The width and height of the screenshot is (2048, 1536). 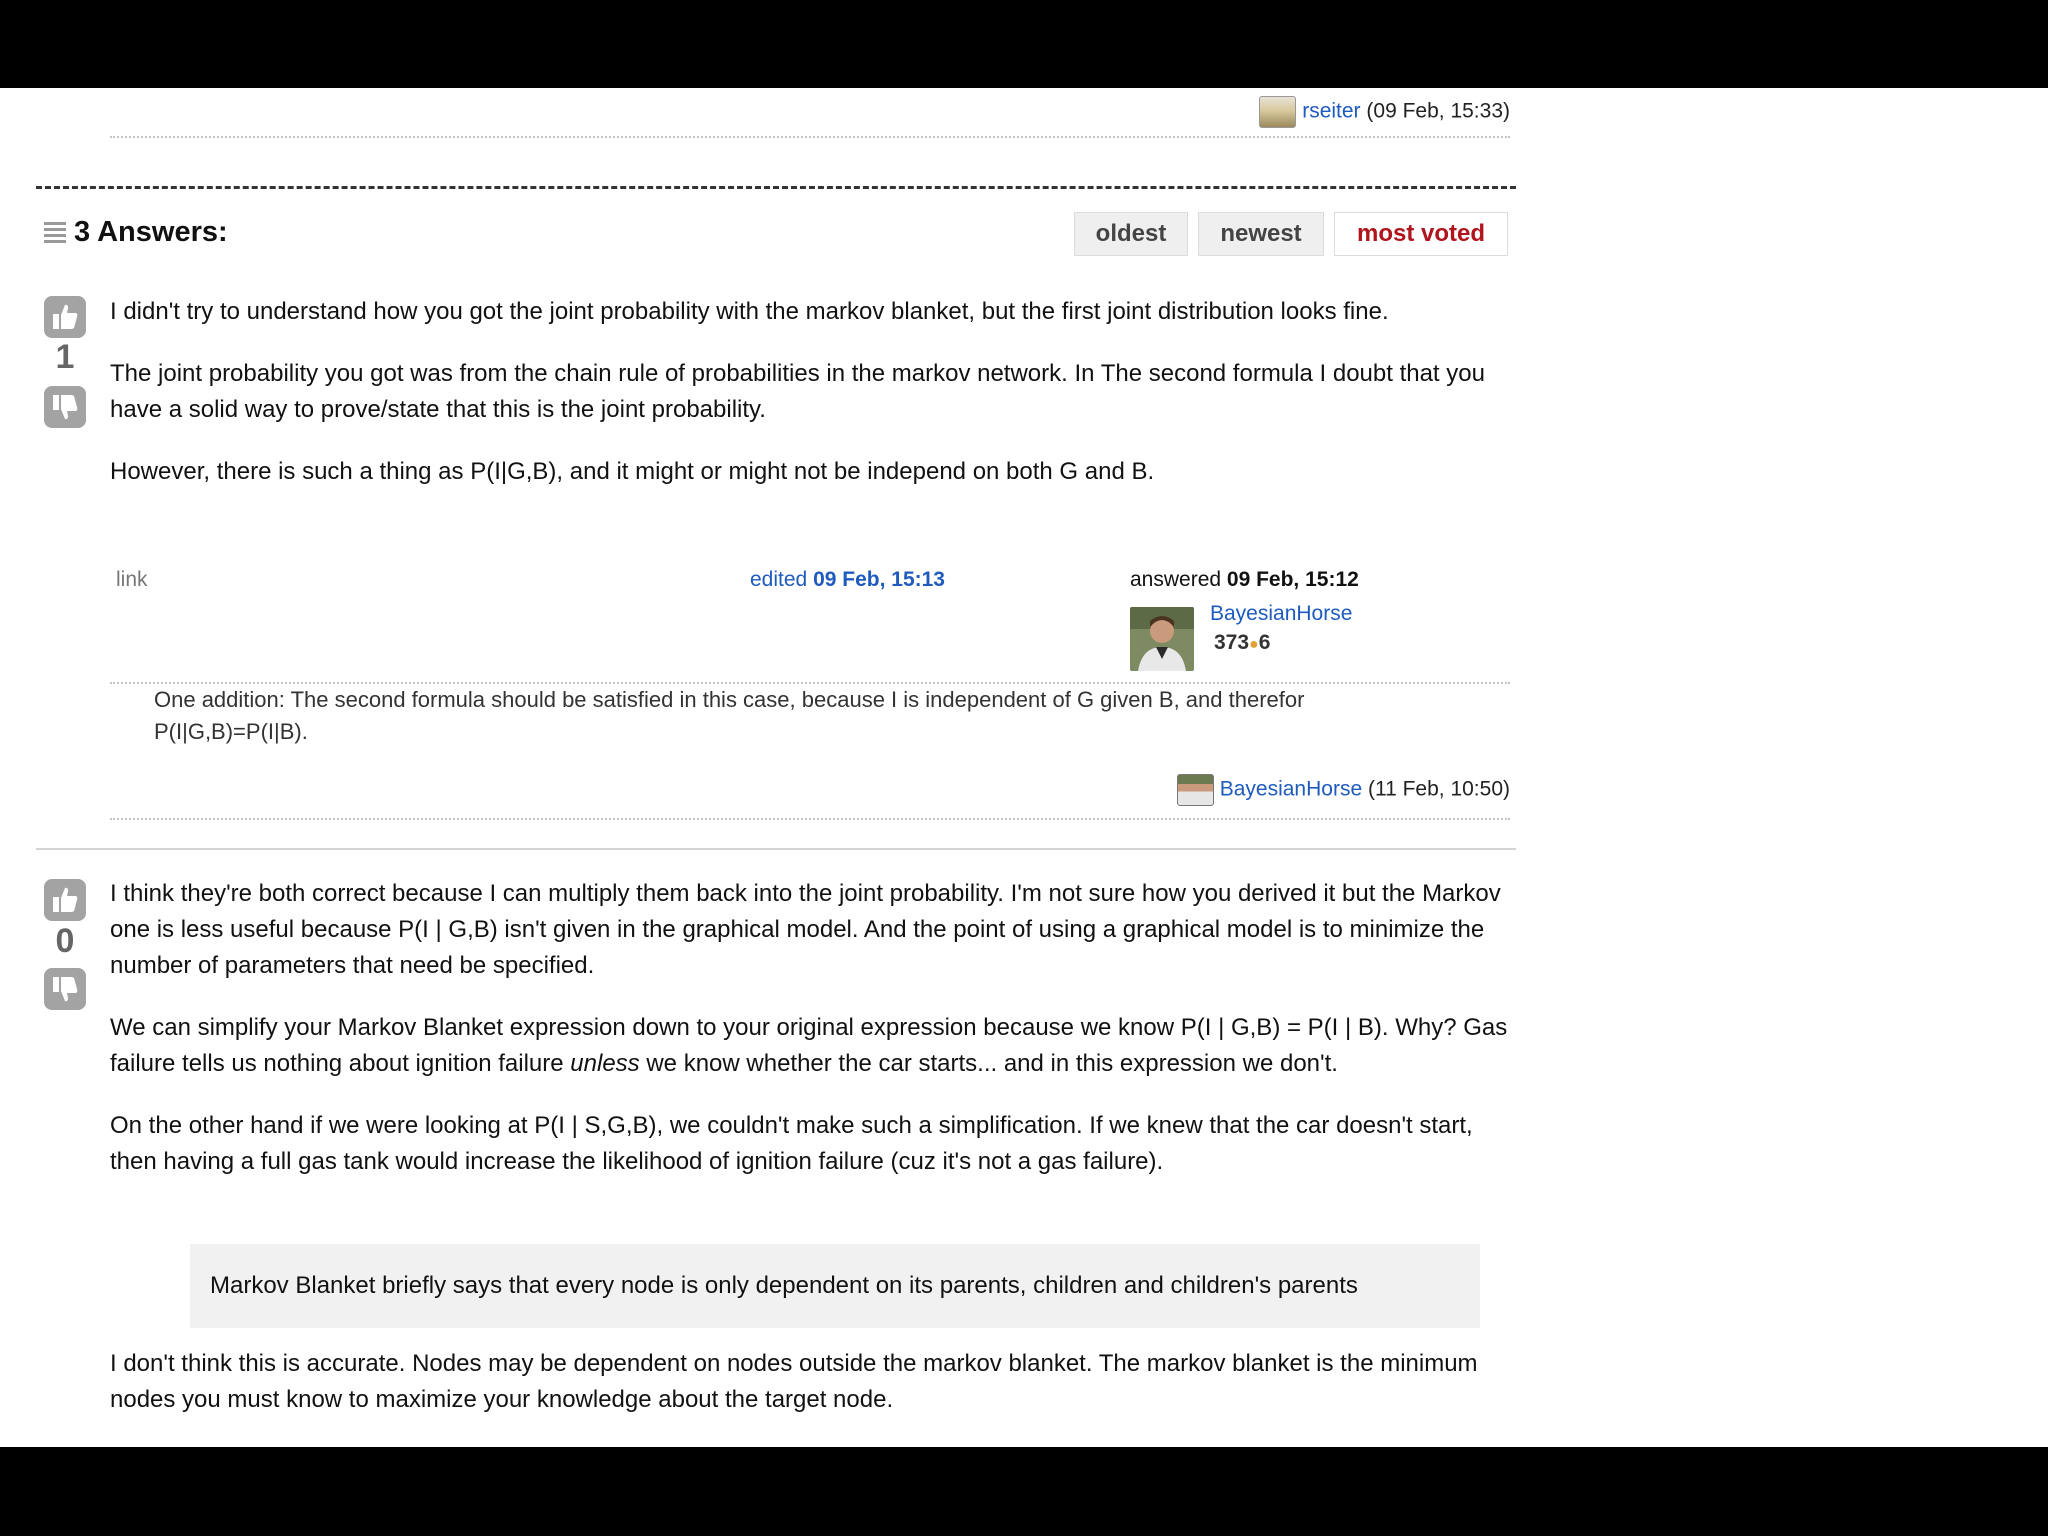 I want to click on answered-date: 09 Feb, 15:12, so click(x=1292, y=579).